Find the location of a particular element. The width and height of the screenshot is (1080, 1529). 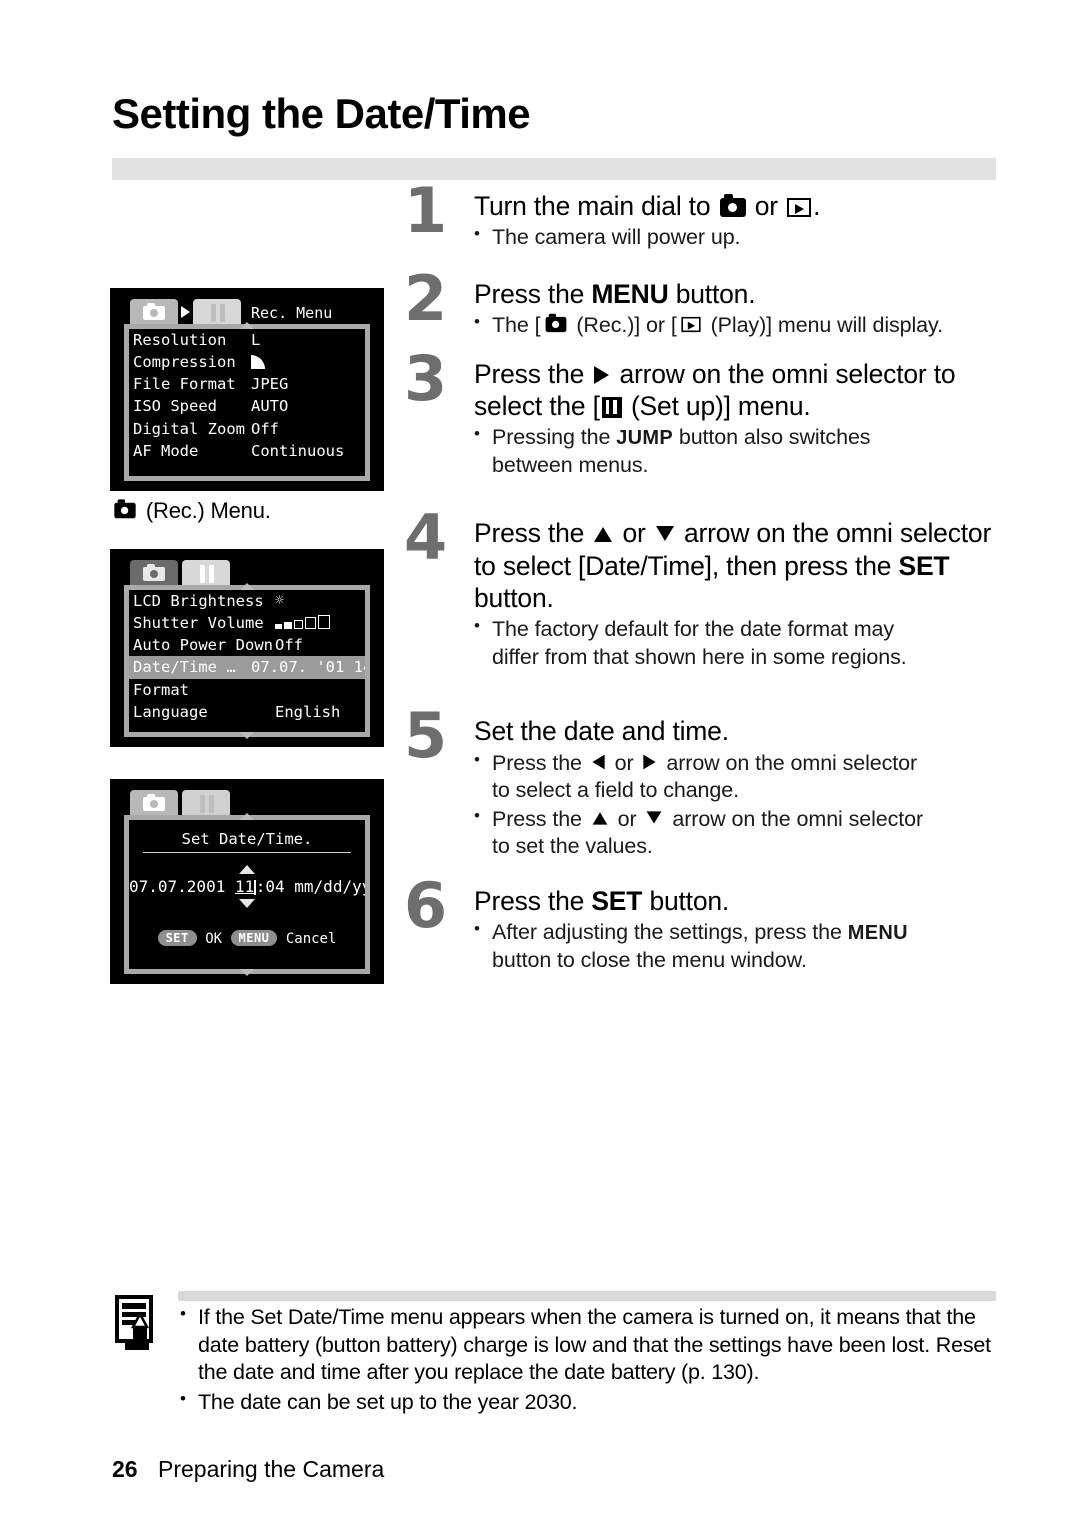

menu-row-label: Digital Zoom is located at coordinates (189, 428).